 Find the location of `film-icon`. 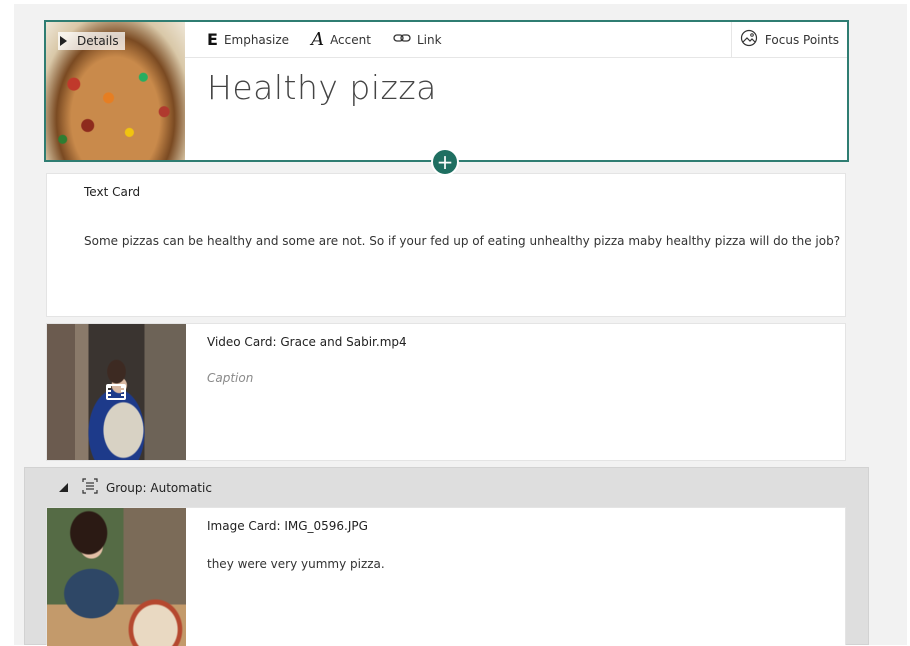

film-icon is located at coordinates (116, 392).